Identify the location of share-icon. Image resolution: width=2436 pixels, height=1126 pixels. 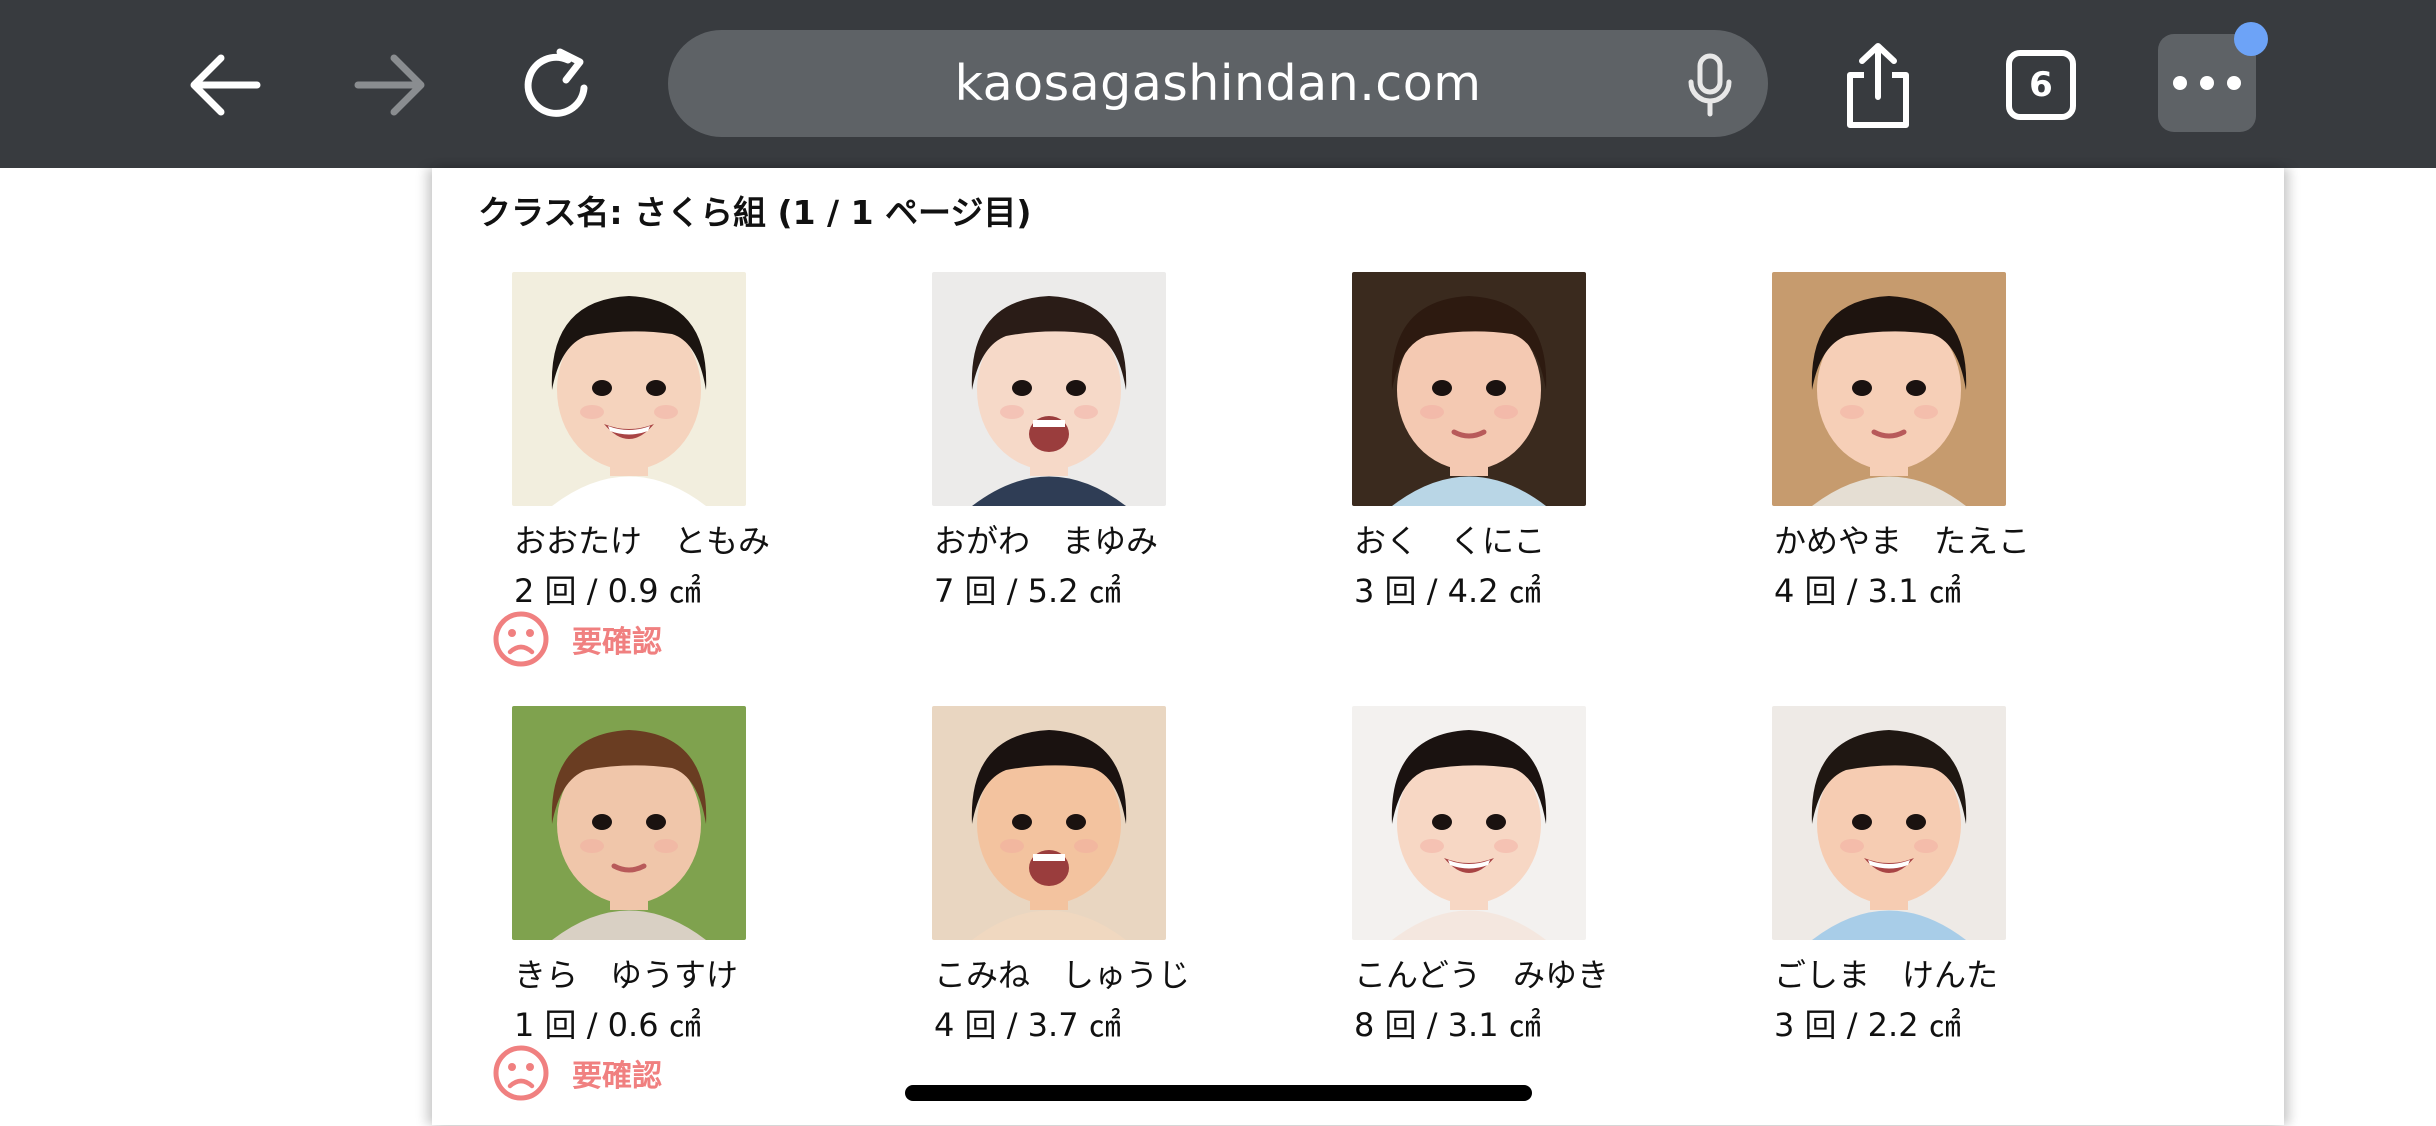
(1878, 85).